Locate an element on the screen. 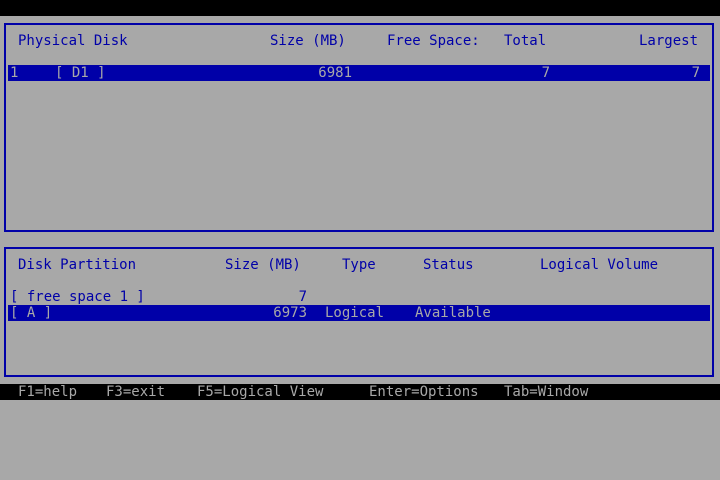 The image size is (720, 480). col-header-status: Status is located at coordinates (448, 265).